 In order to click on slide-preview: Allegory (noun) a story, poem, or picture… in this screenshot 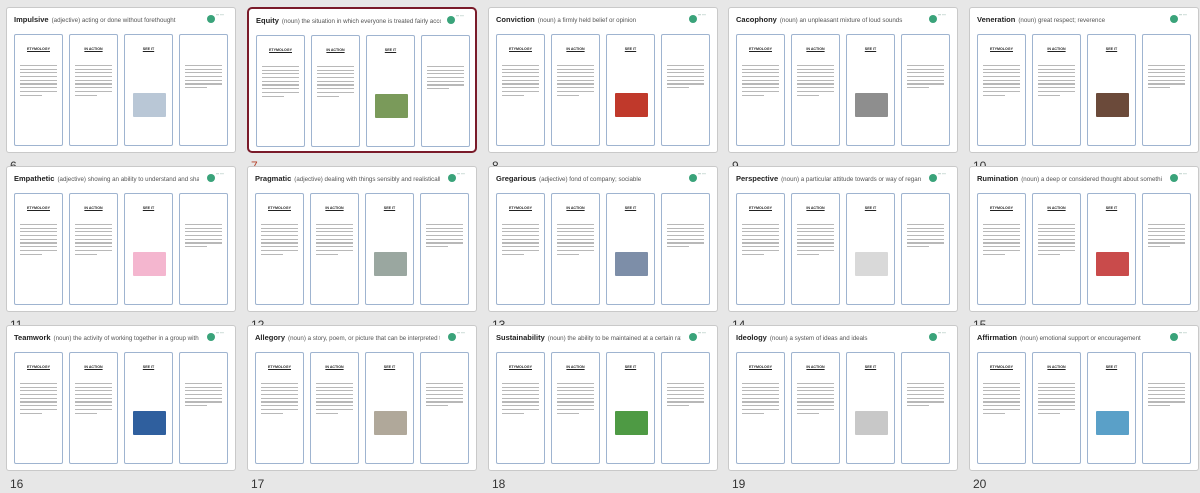, I will do `click(362, 398)`.